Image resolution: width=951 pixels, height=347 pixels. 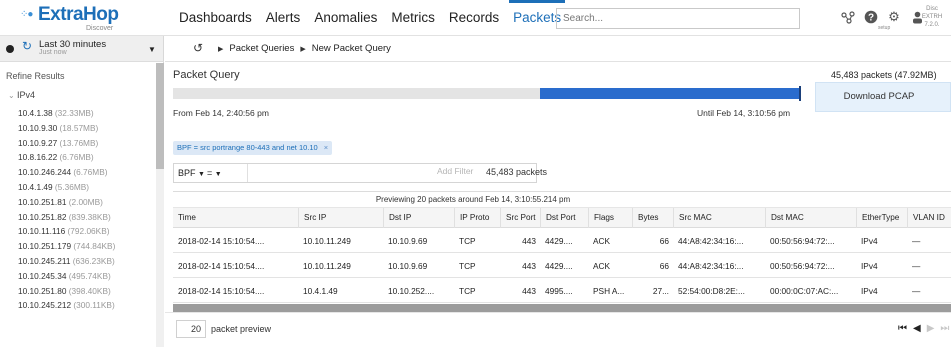 I want to click on breadcrumb-packet-queries: Packet Queries, so click(x=261, y=49).